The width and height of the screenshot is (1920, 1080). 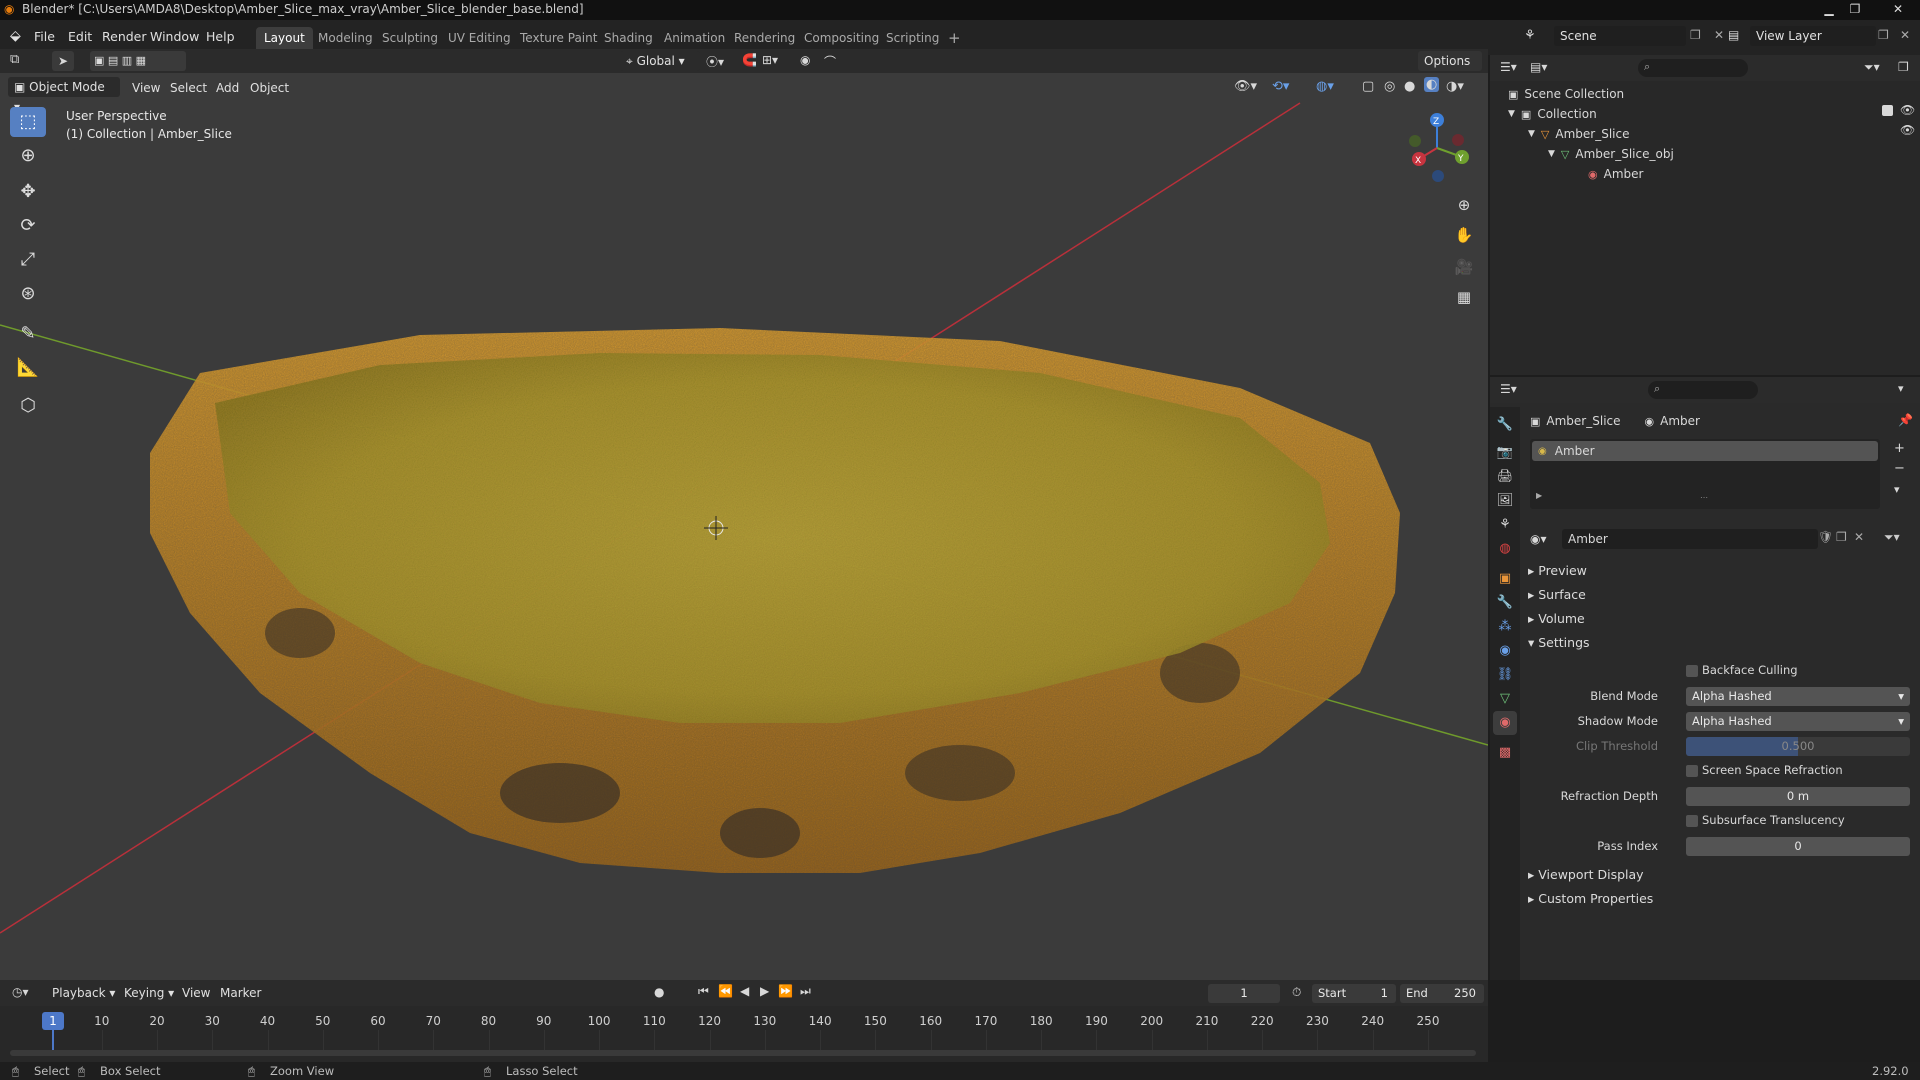 What do you see at coordinates (220, 36) in the screenshot?
I see `menu-help: Help` at bounding box center [220, 36].